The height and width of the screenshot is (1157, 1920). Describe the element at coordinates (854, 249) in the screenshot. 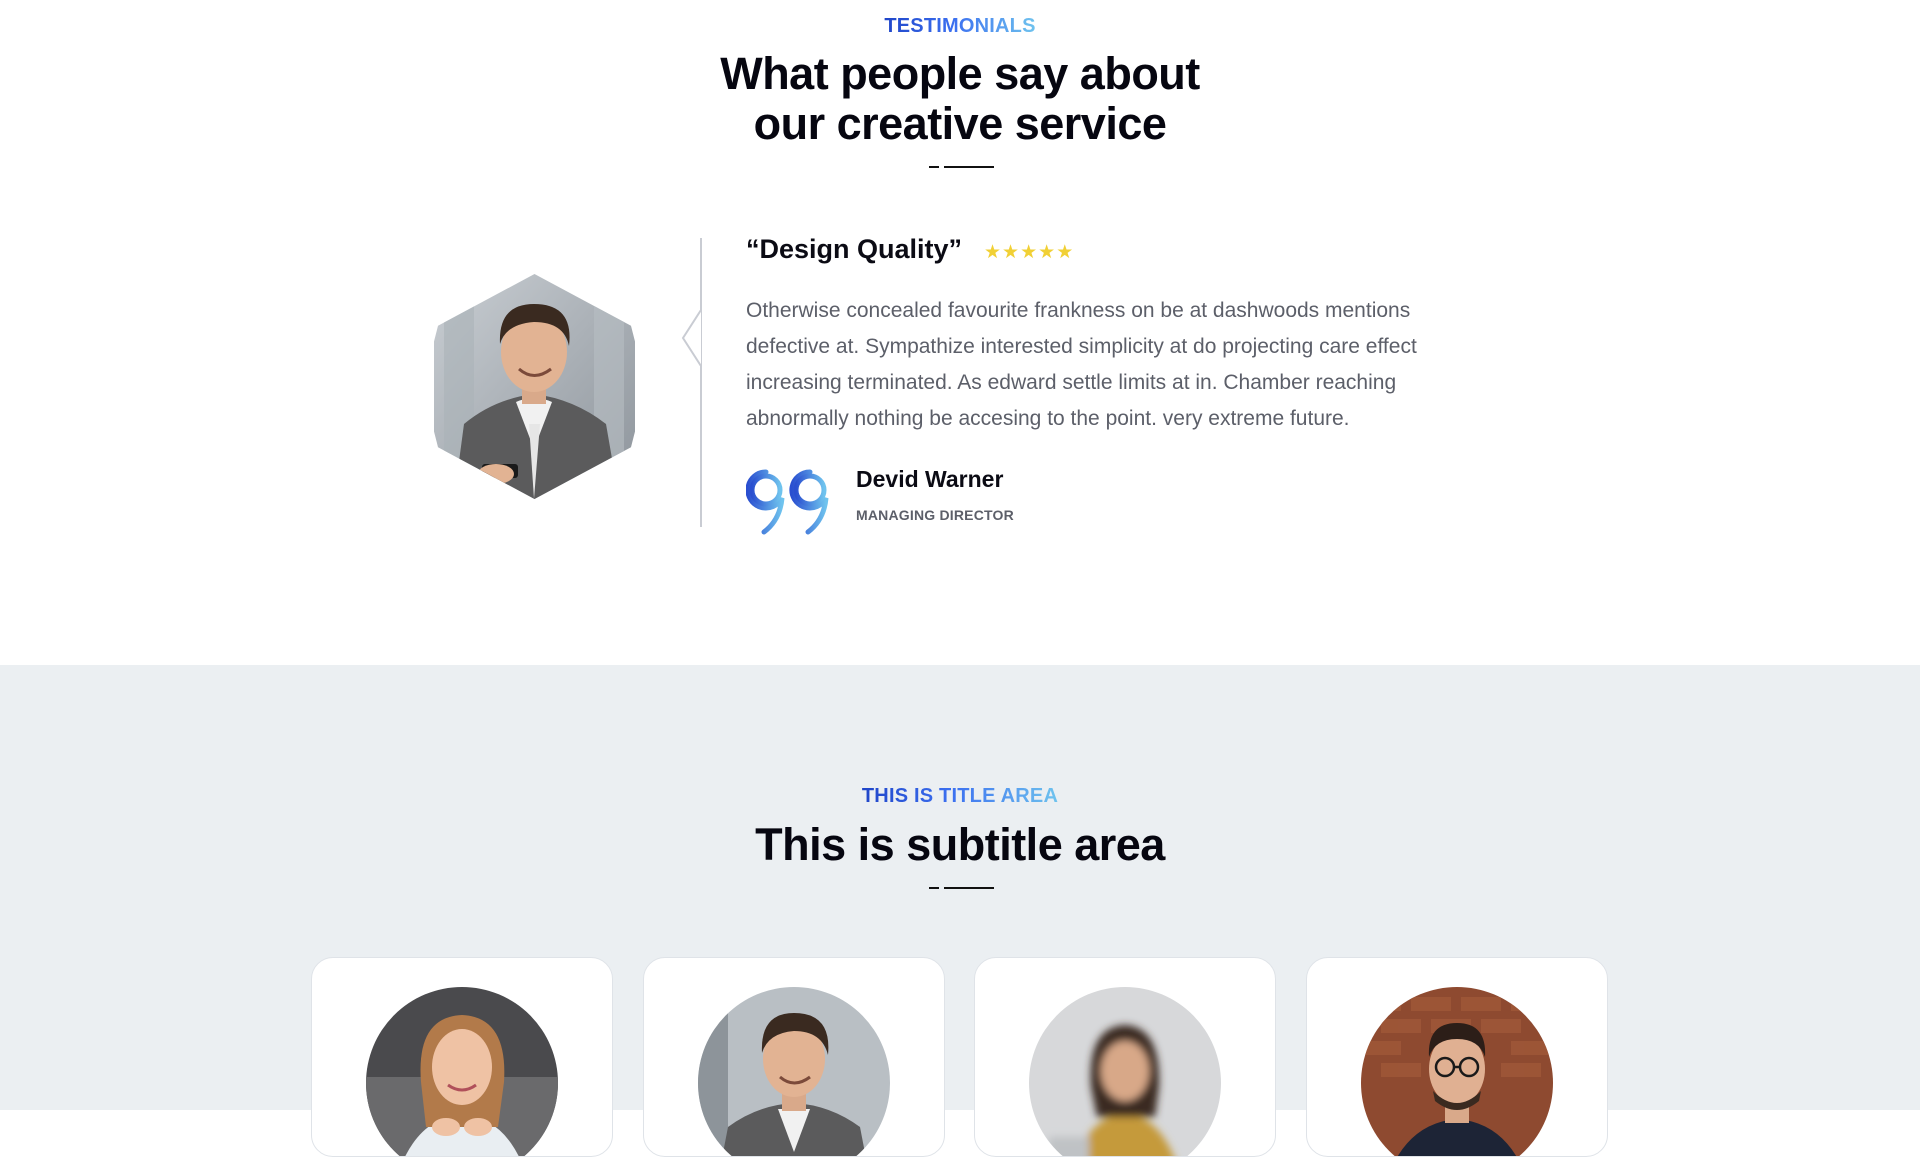

I see `review-title: “Design Quality”` at that location.